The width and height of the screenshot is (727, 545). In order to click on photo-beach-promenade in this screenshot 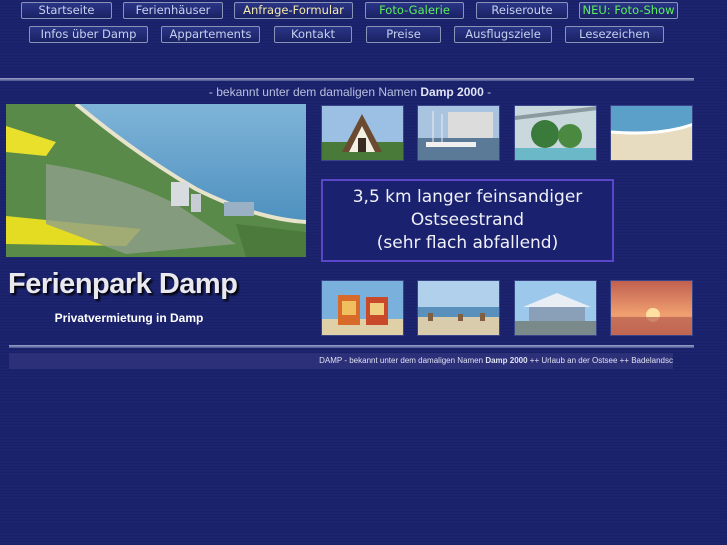, I will do `click(458, 308)`.